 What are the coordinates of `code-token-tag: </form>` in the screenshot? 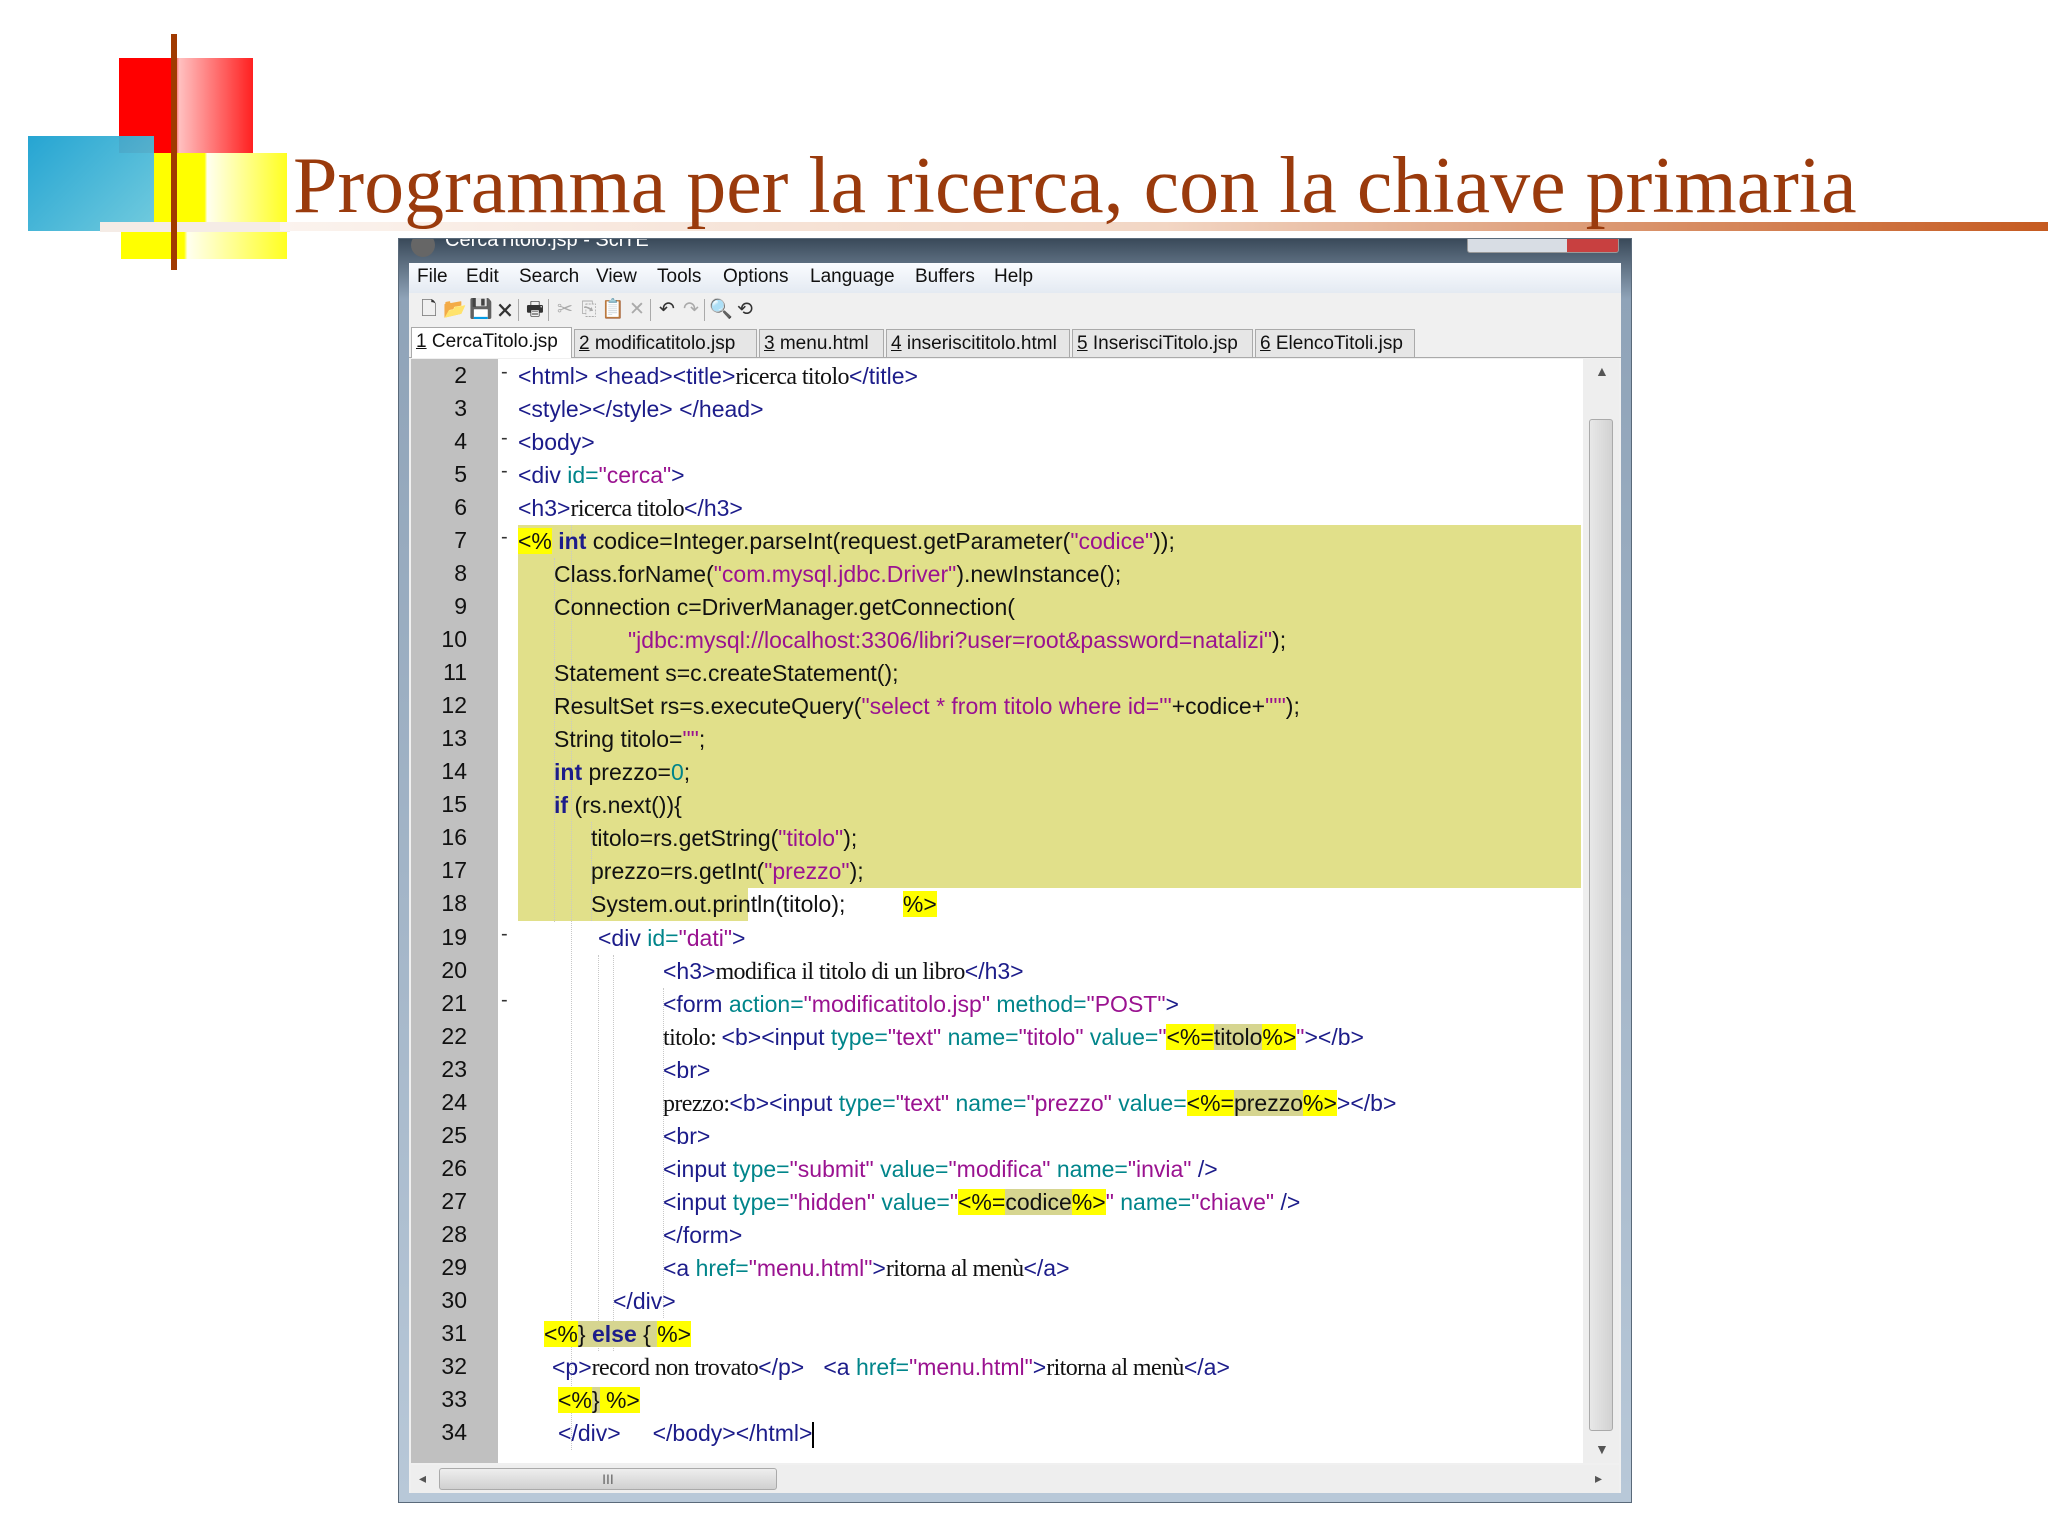 It's located at (703, 1234).